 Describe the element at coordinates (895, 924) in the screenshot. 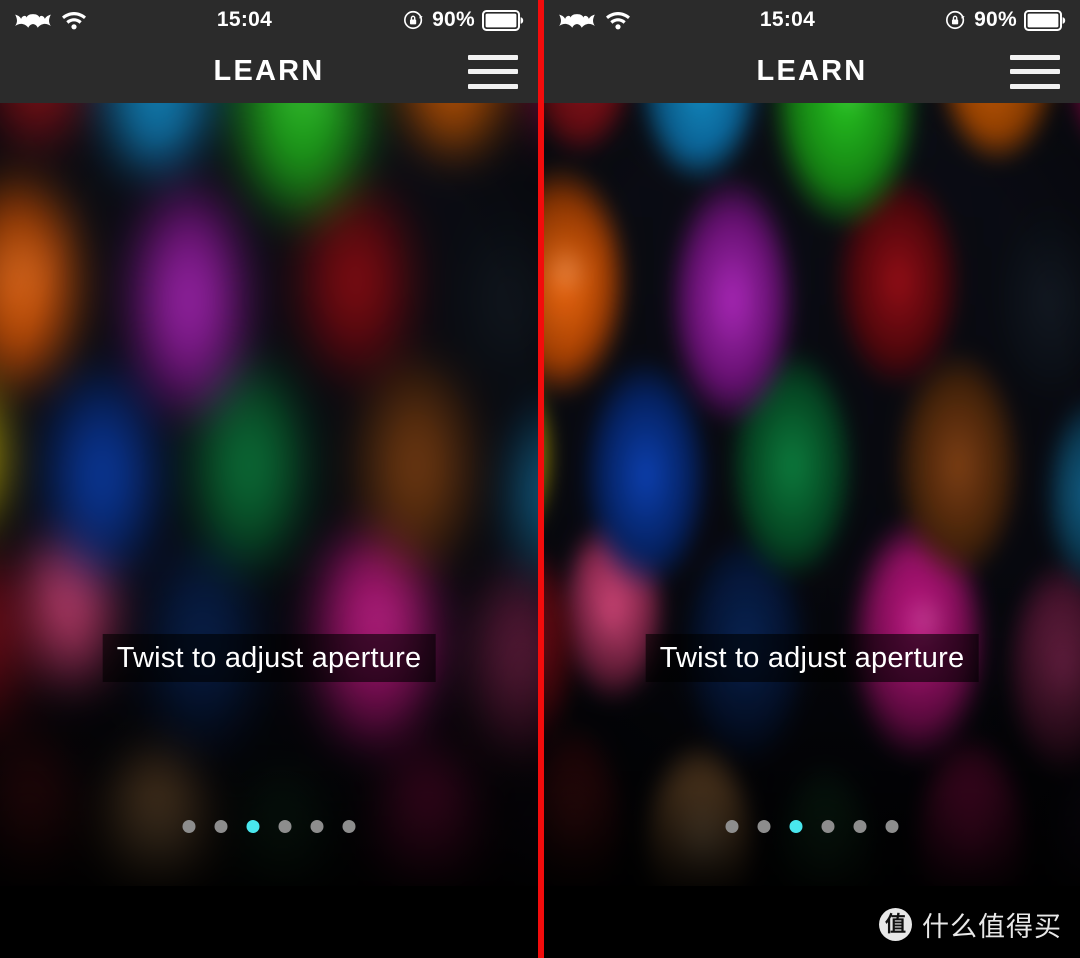

I see `watermark-logo-icon: 值` at that location.